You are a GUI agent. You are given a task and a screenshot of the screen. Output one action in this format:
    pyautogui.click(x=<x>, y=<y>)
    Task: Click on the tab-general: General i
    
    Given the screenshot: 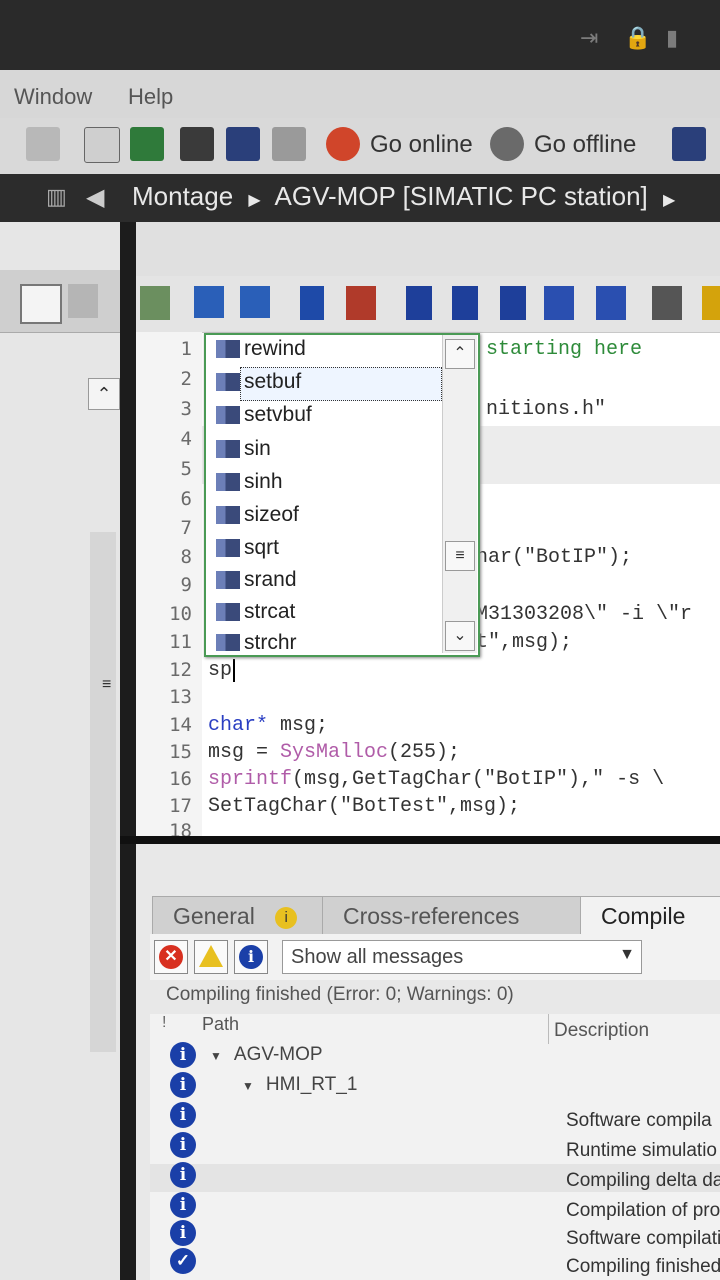 What is the action you would take?
    pyautogui.click(x=240, y=916)
    